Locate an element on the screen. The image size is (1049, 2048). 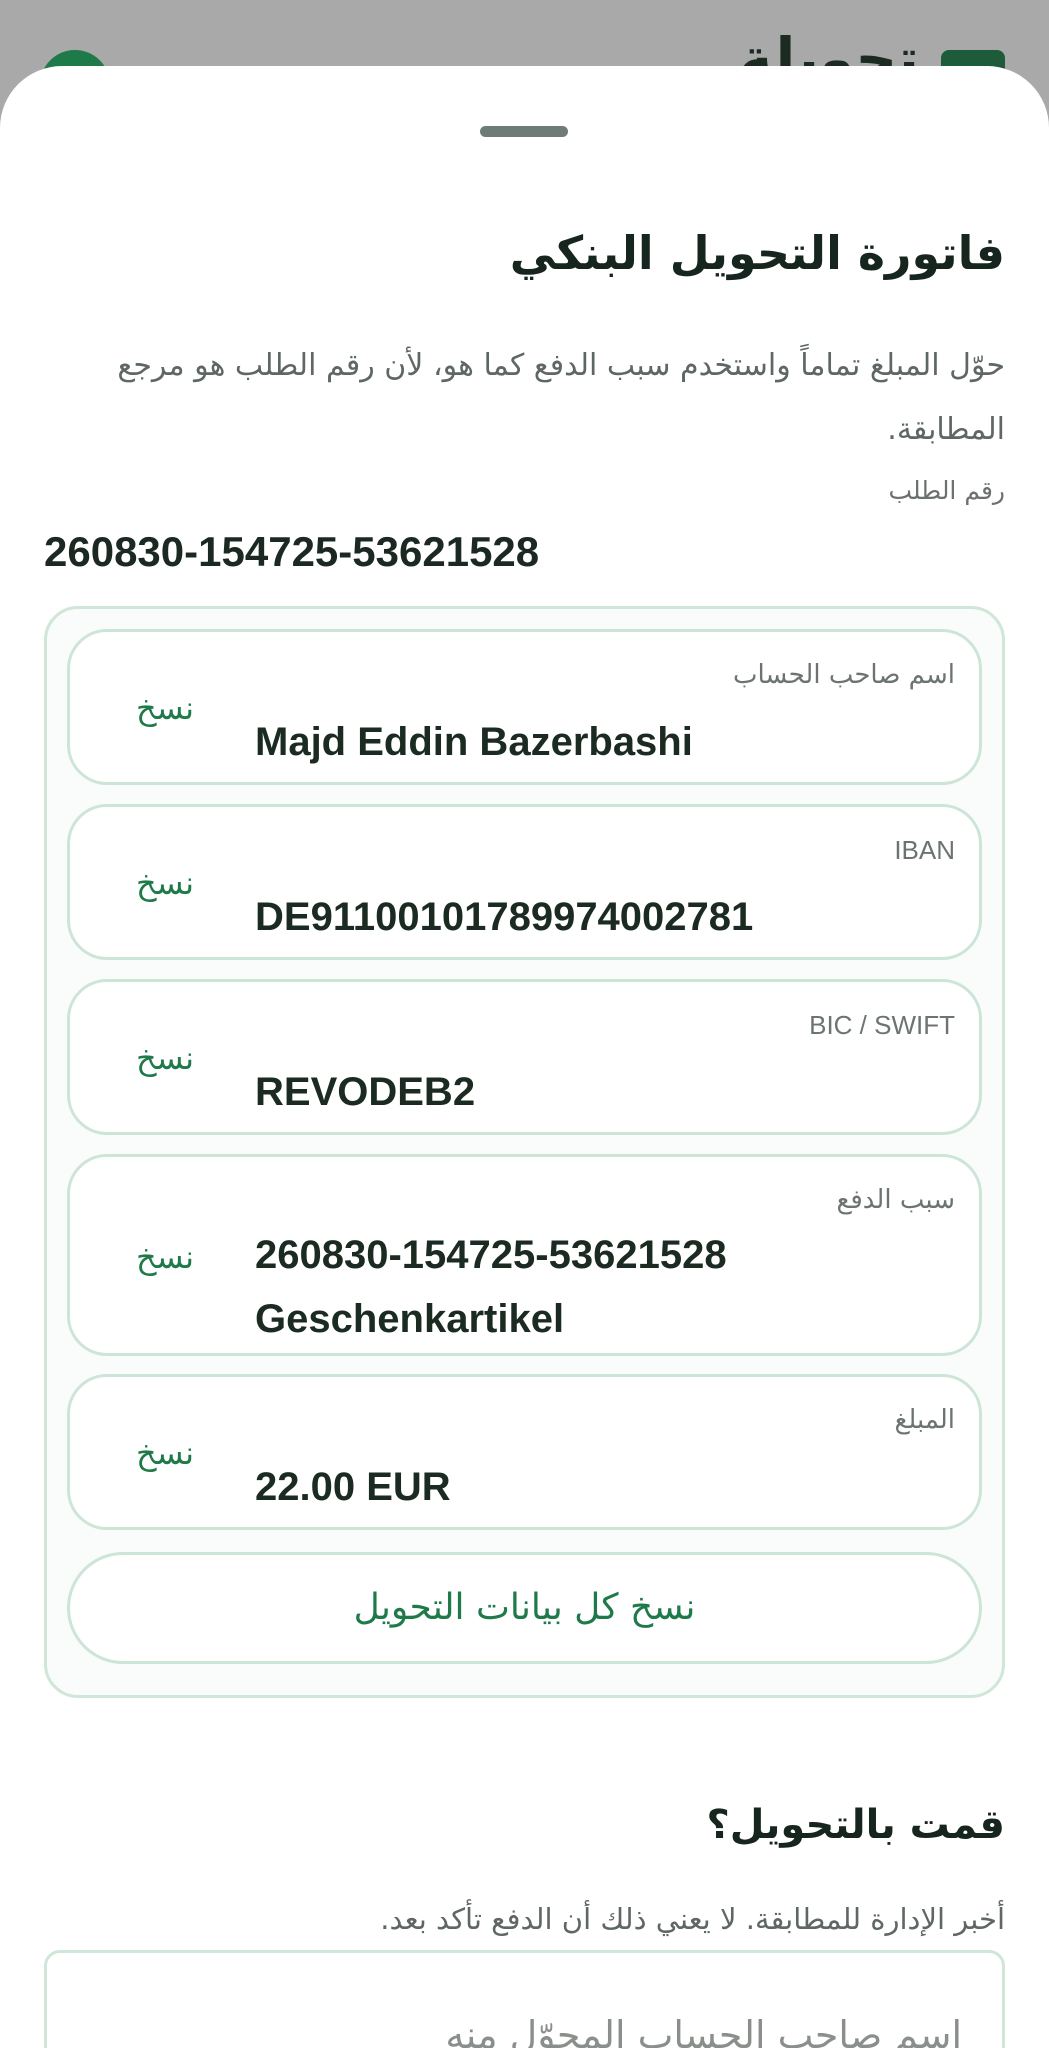
field-iban: IBAN DE91100101789974002781 نسخ is located at coordinates (524, 882).